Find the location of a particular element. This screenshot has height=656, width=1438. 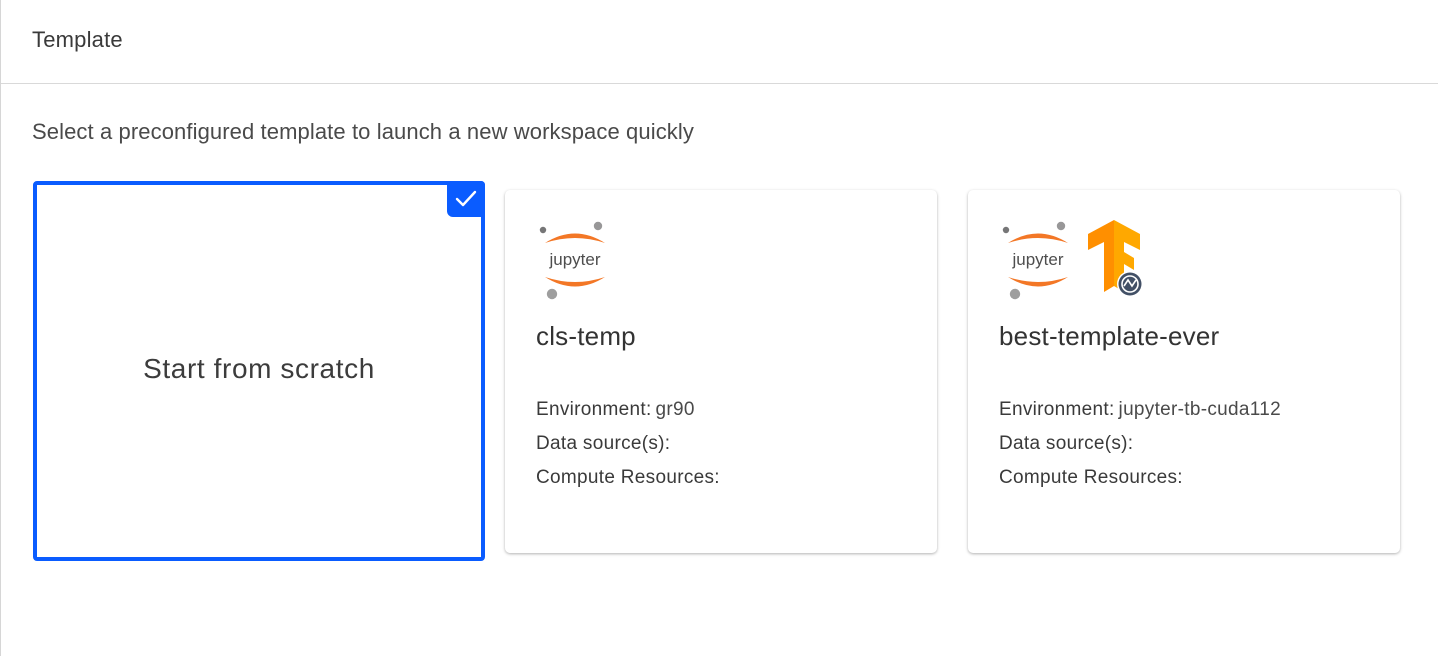

environment-value: jupyter-tb-cuda112 is located at coordinates (1199, 409).